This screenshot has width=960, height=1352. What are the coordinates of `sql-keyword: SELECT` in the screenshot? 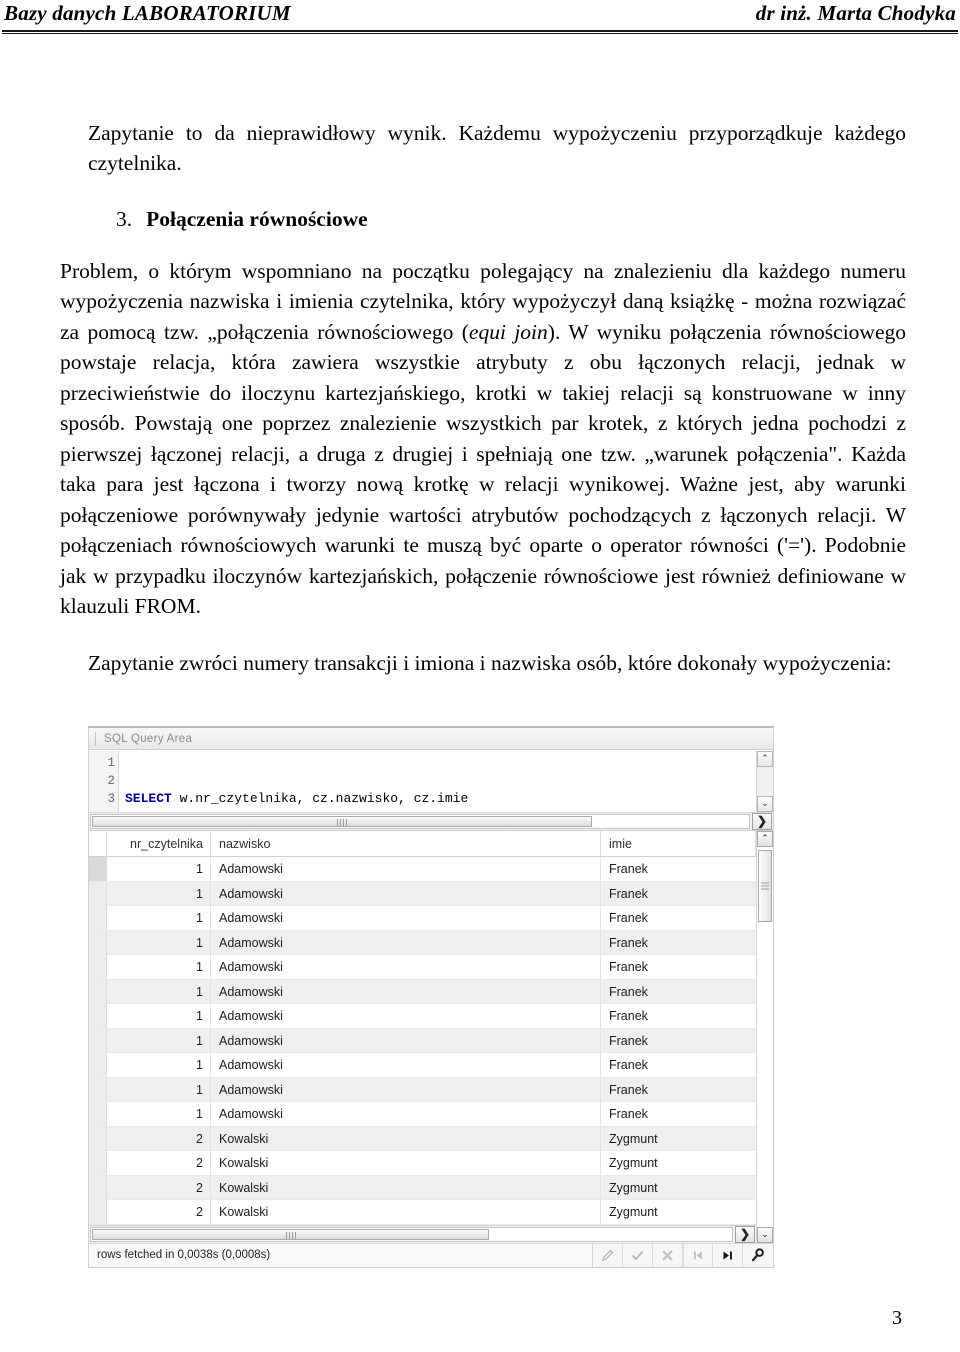 It's located at (148, 798).